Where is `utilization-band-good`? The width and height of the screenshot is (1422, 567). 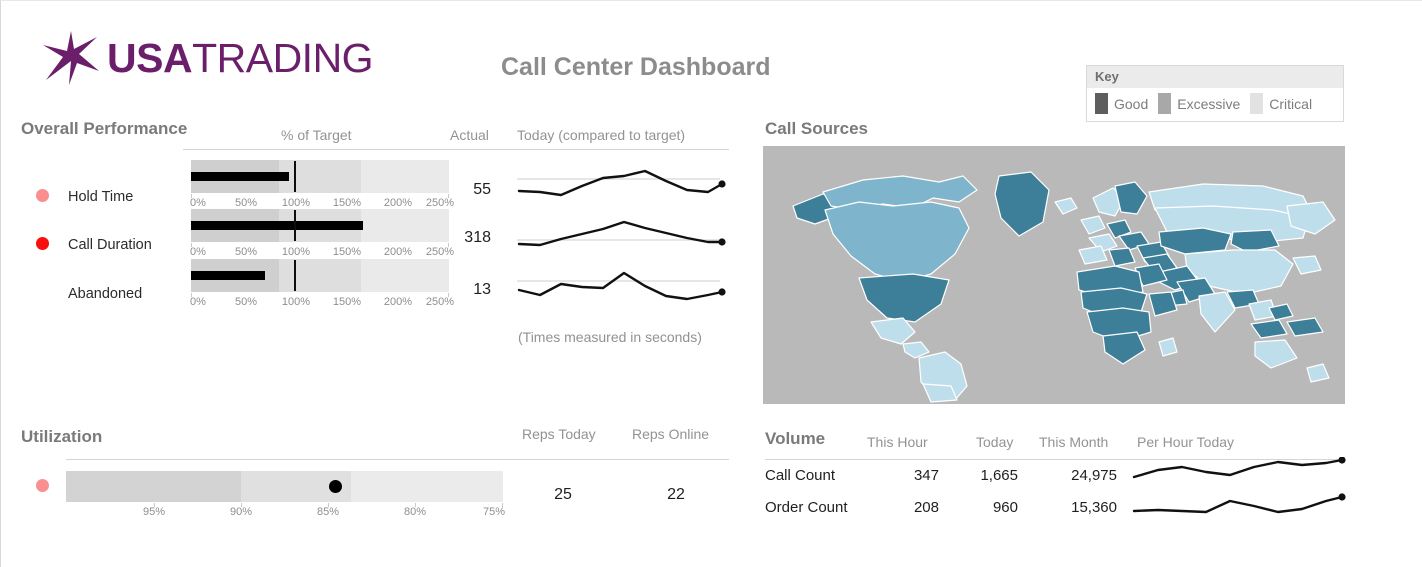
utilization-band-good is located at coordinates (153, 486).